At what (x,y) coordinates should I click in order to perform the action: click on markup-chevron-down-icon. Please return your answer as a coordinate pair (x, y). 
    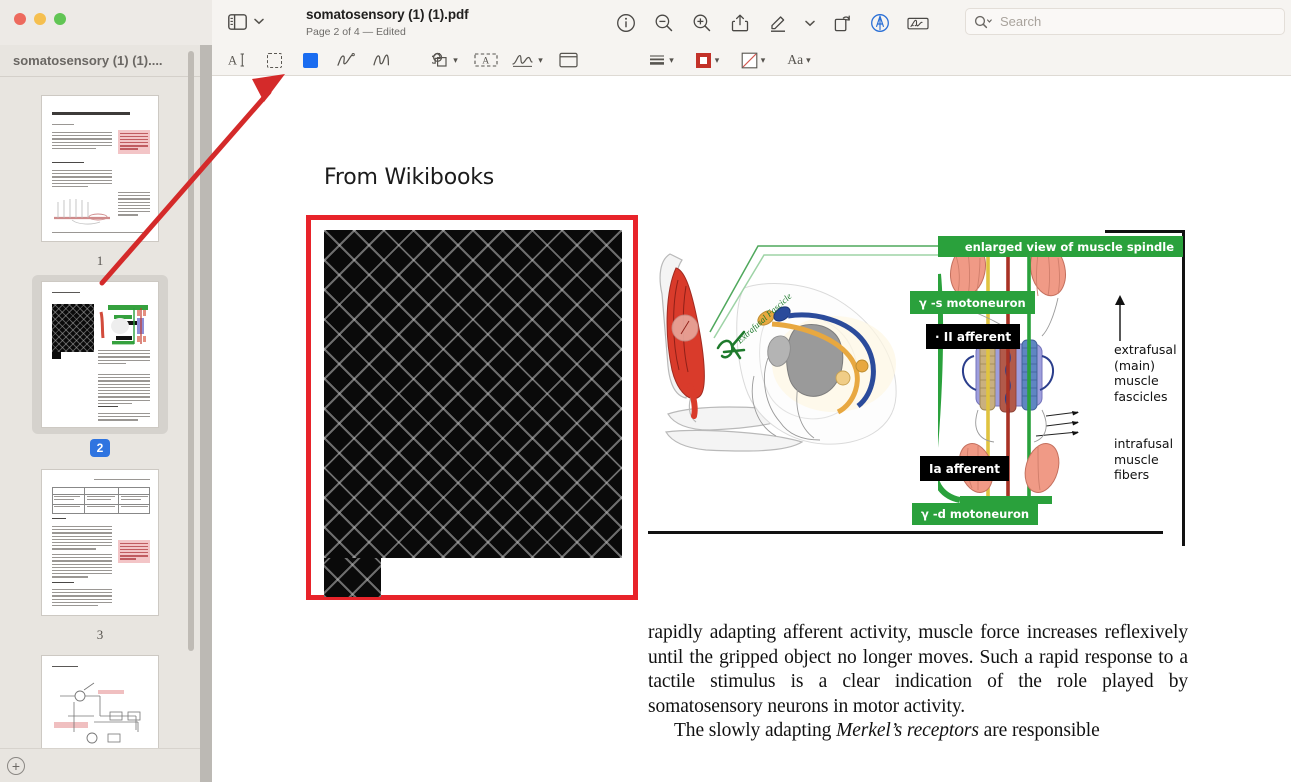
    Looking at the image, I should click on (810, 23).